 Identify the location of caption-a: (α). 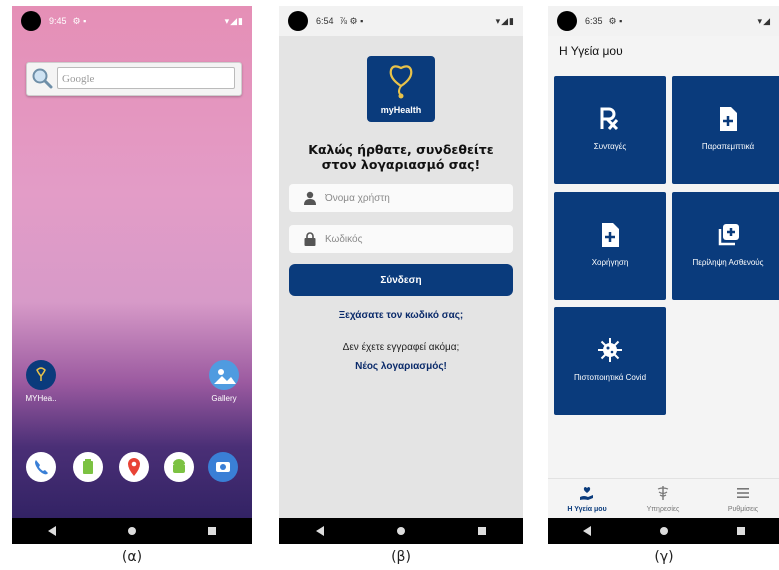
(132, 557).